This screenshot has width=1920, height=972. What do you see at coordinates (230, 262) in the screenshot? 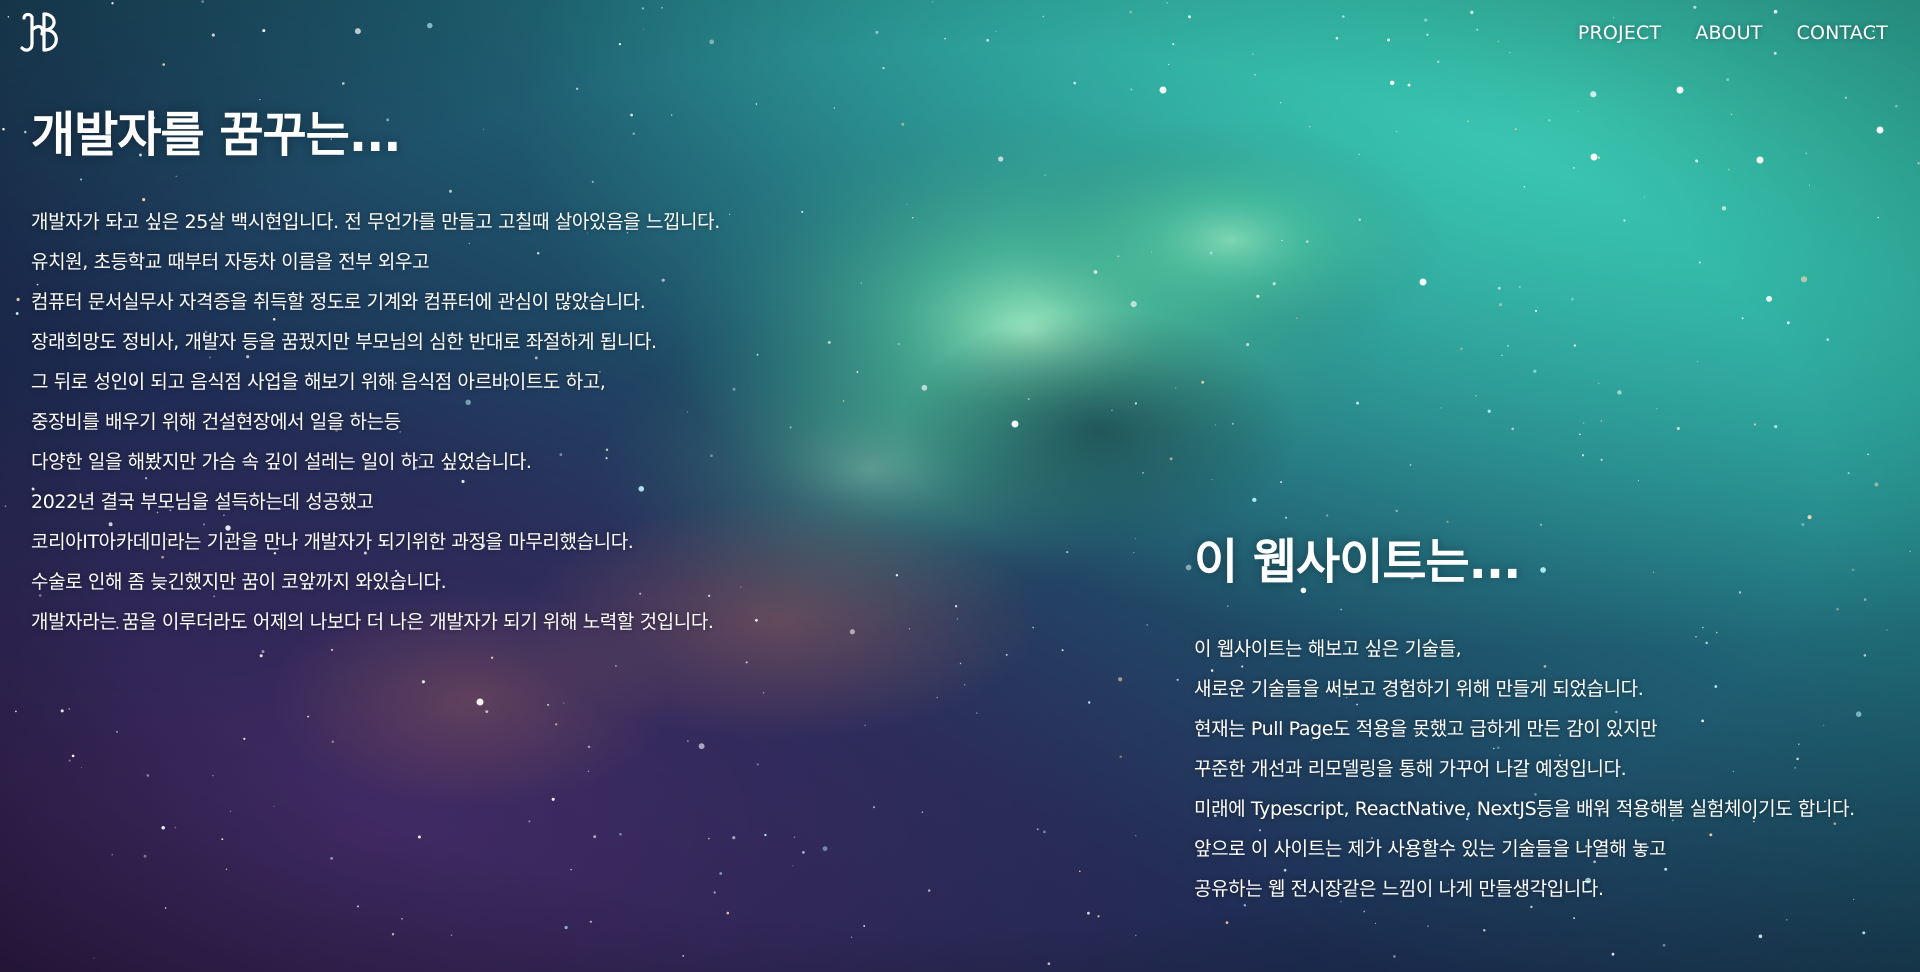
I see `intro-line: 유치원, 초등학교 때부터 자동차 이름을 전부 외우고` at bounding box center [230, 262].